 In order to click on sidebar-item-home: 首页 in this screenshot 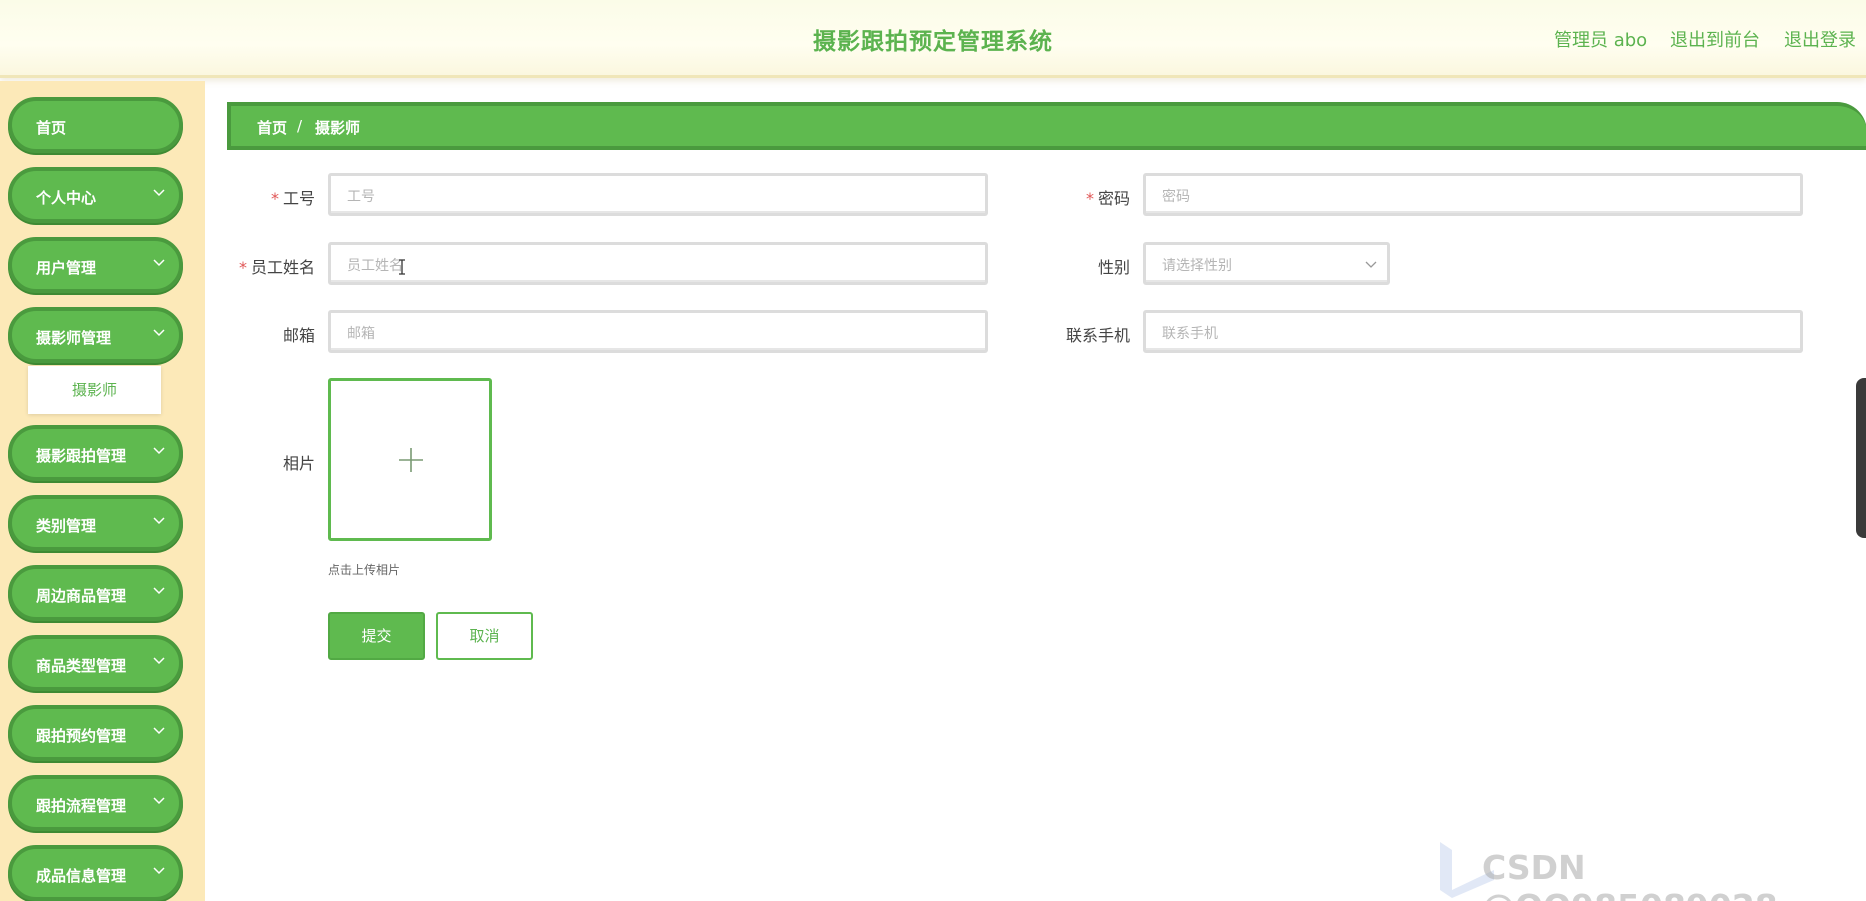, I will do `click(95, 125)`.